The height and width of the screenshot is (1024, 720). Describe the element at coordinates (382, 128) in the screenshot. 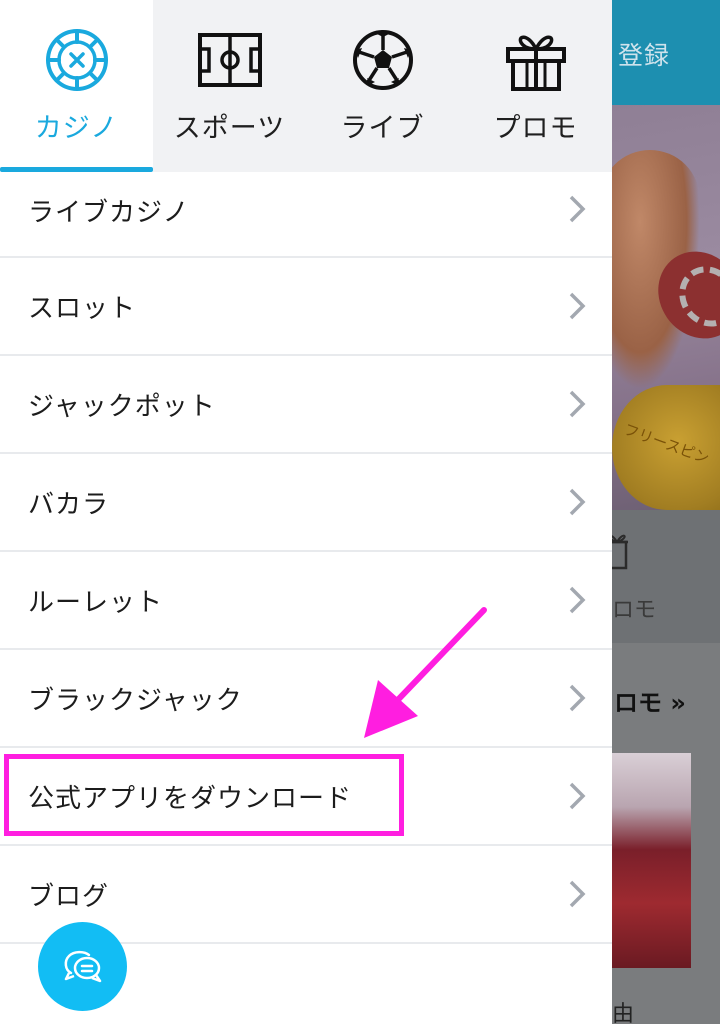

I see `tab-label: ライブ` at that location.